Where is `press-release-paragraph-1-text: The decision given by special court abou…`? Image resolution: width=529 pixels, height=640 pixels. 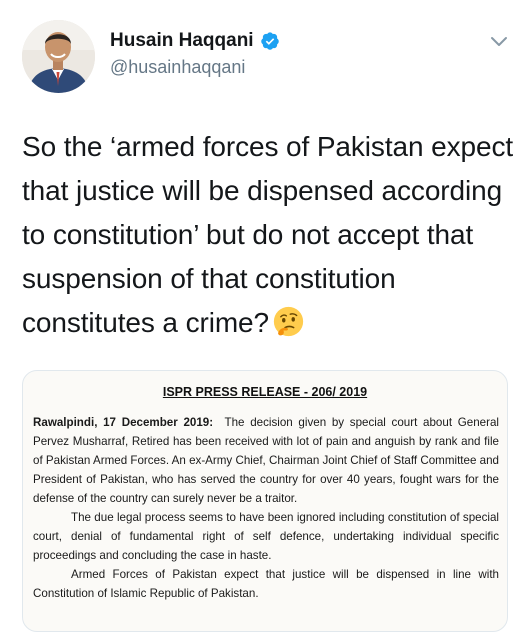
press-release-paragraph-1-text: The decision given by special court abou… is located at coordinates (266, 460).